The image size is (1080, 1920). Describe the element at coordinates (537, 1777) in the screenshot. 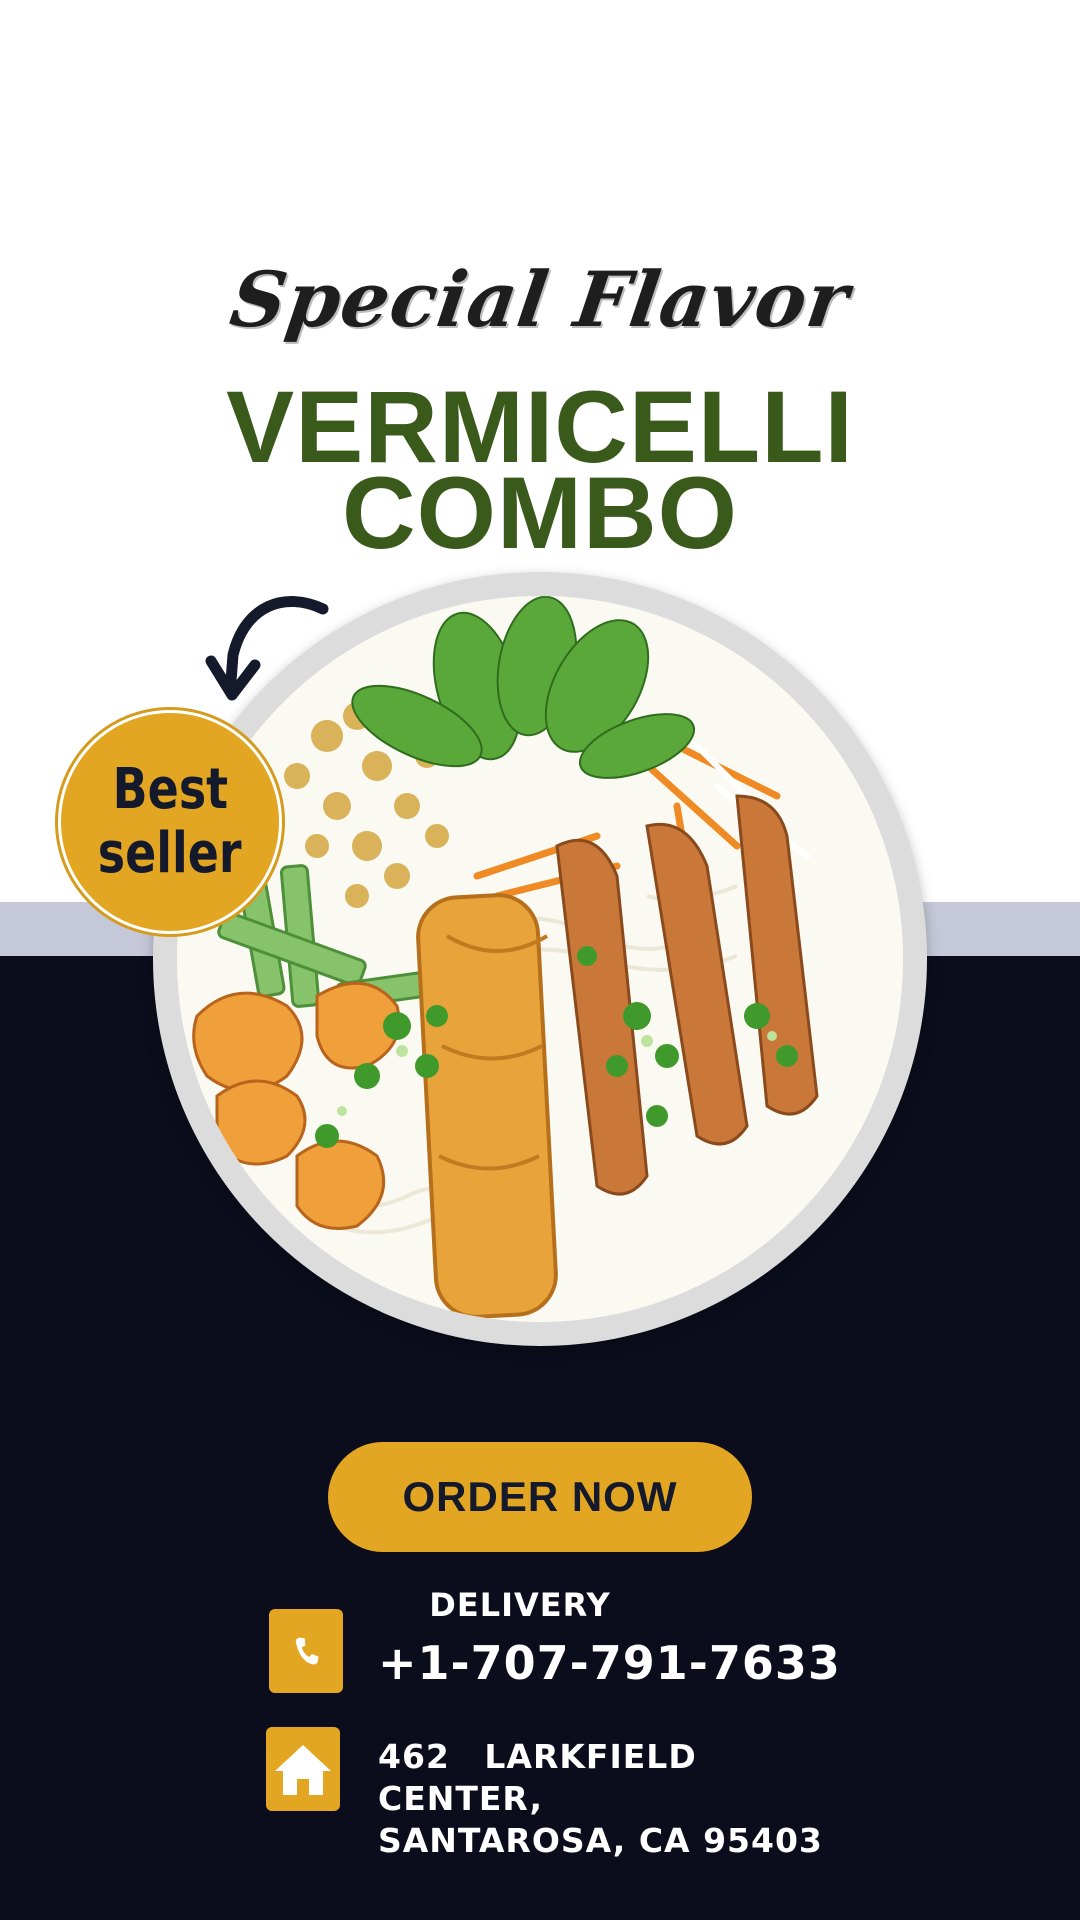

I see `address-line-1: 462 LARKFIELD CENTER,` at that location.